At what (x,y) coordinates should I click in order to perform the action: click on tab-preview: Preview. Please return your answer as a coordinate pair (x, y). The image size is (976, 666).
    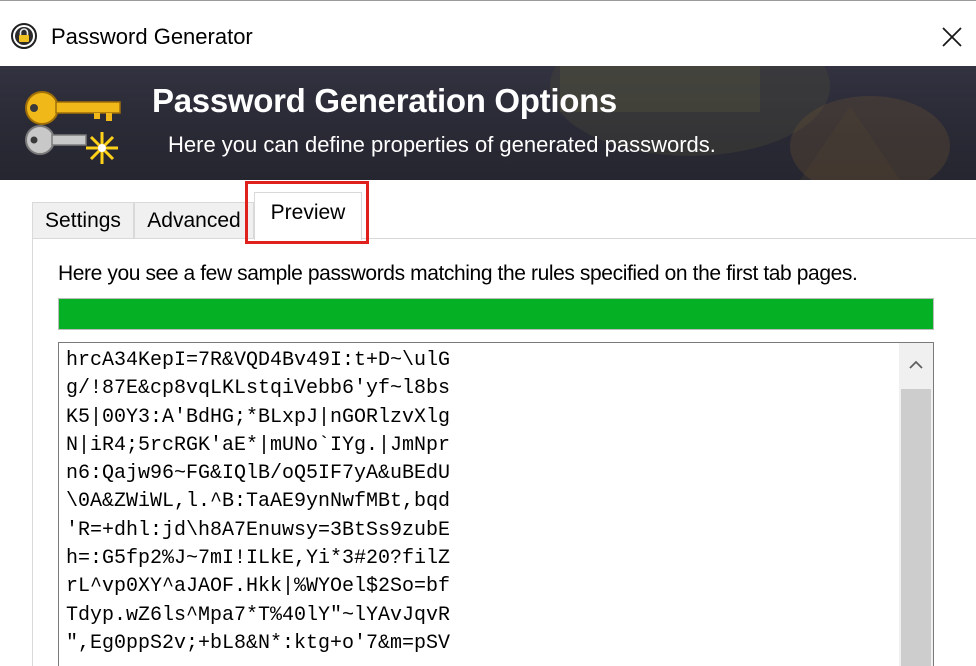
    Looking at the image, I should click on (308, 216).